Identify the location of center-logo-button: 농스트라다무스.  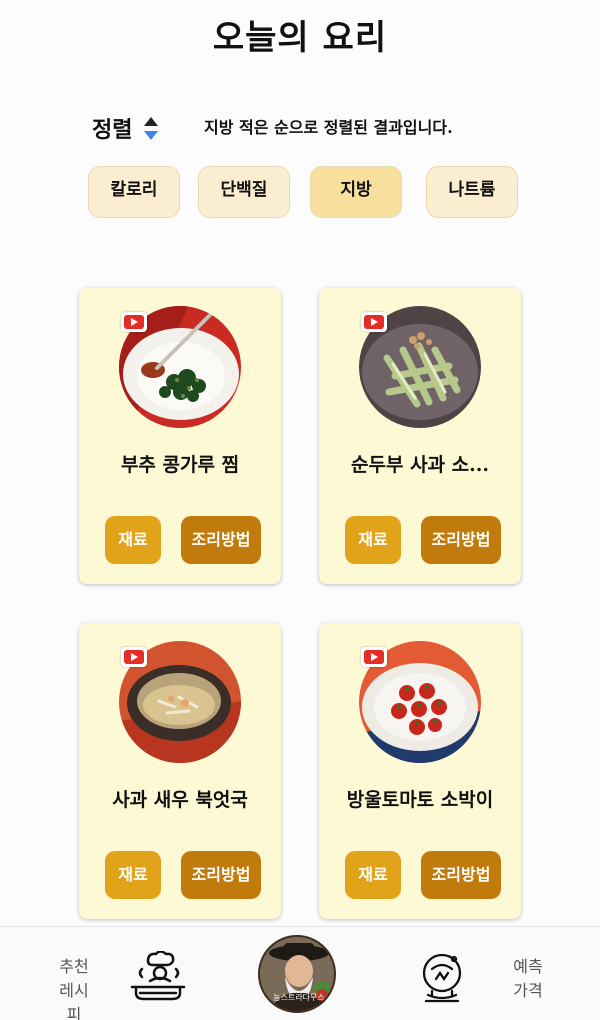
(297, 974).